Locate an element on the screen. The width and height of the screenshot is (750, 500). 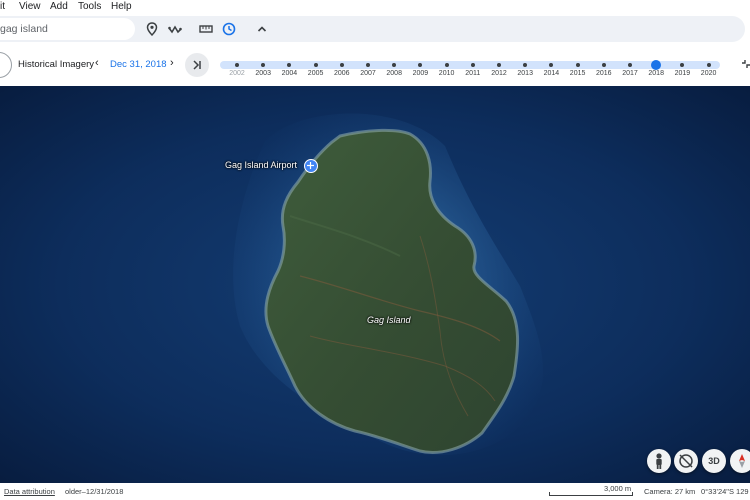
imagery-date: older–12/31/2018 is located at coordinates (94, 491).